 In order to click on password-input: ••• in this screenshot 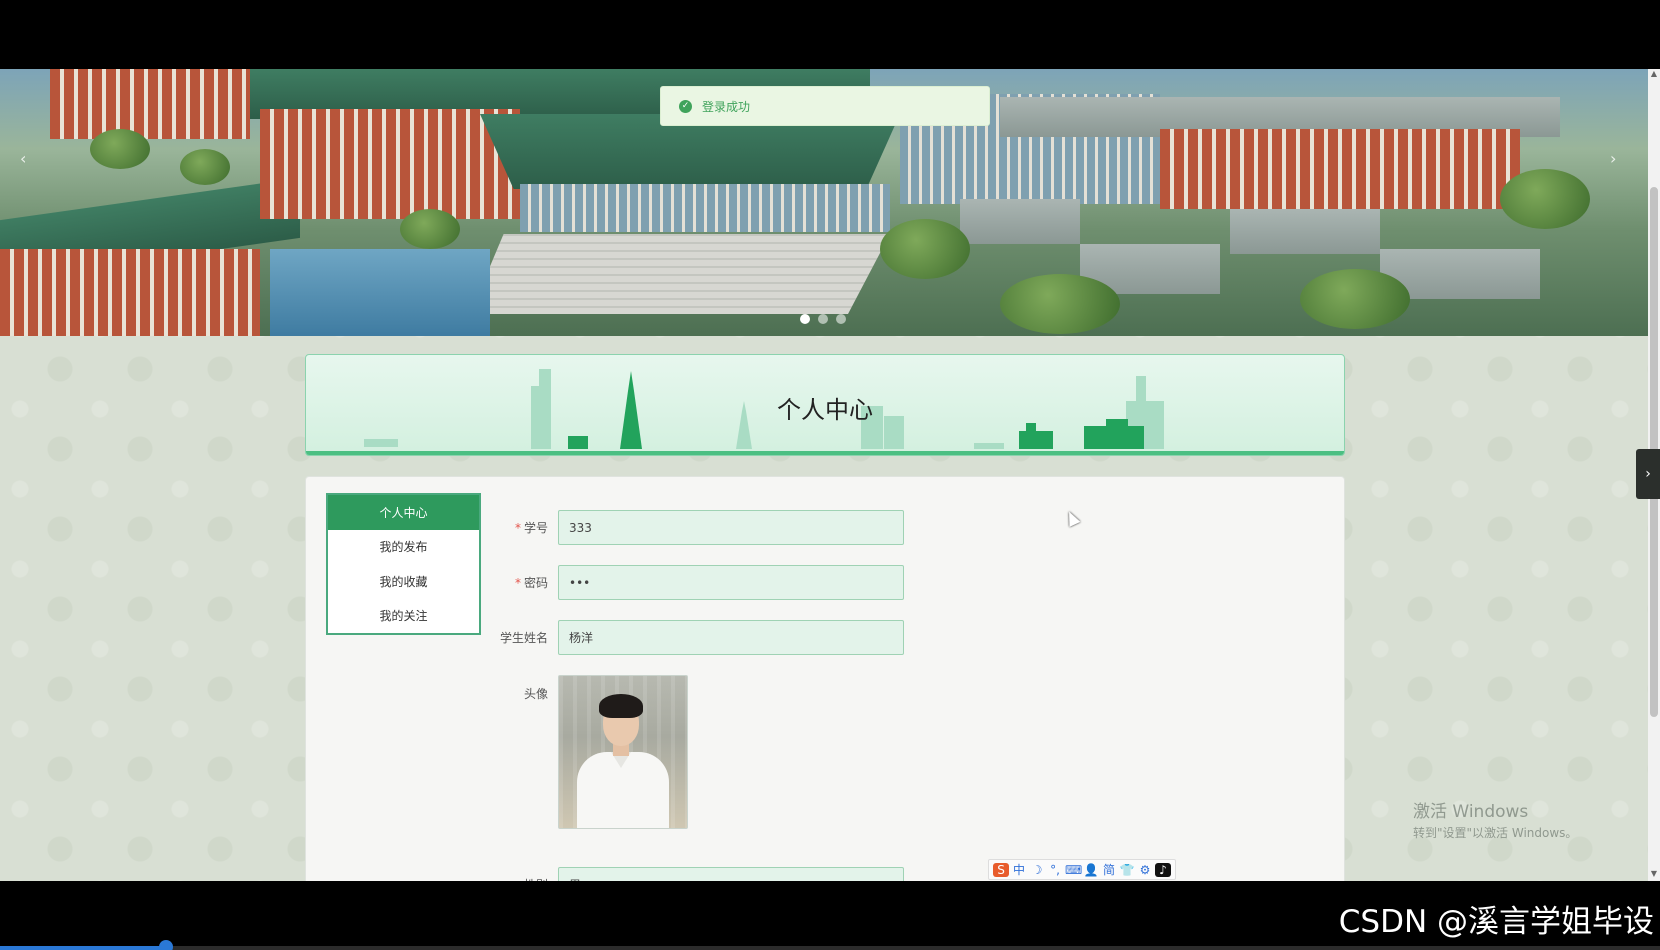, I will do `click(731, 582)`.